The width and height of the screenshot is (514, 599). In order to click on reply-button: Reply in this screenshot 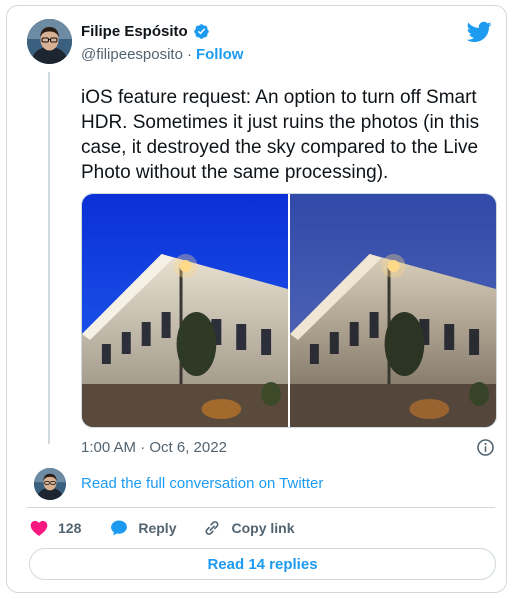, I will do `click(142, 528)`.